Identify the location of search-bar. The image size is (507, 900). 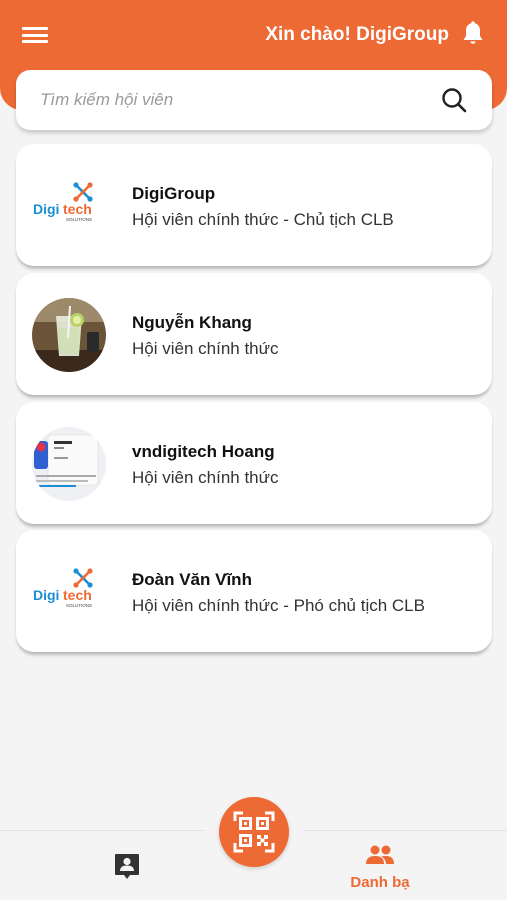
(254, 100).